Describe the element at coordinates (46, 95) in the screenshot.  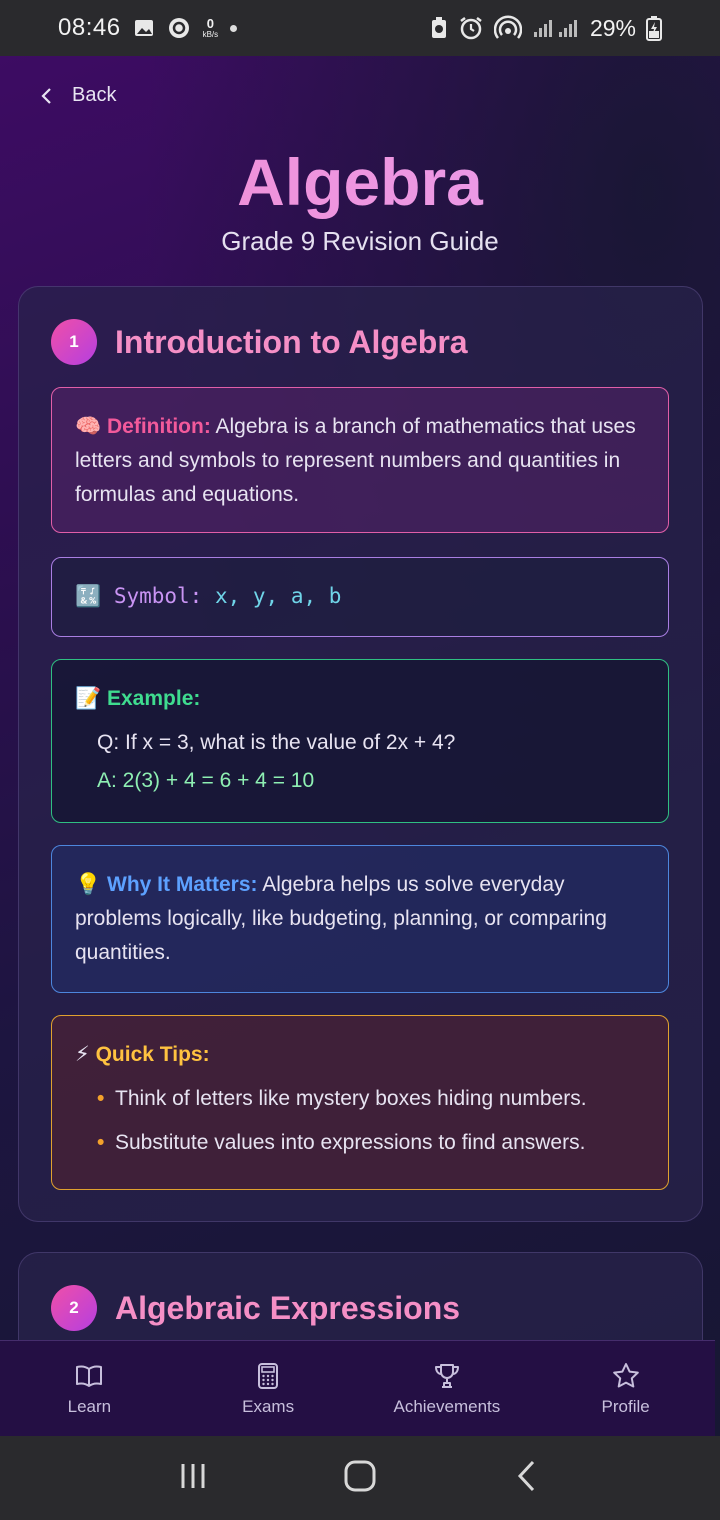
I see `chevron-left-icon` at that location.